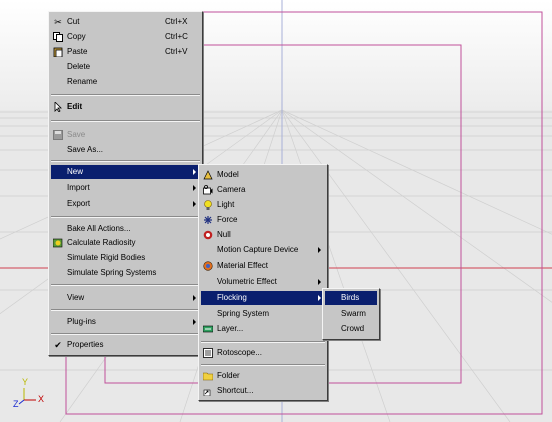  Describe the element at coordinates (125, 52) in the screenshot. I see `menu-item-paste: Paste Ctrl+V` at that location.